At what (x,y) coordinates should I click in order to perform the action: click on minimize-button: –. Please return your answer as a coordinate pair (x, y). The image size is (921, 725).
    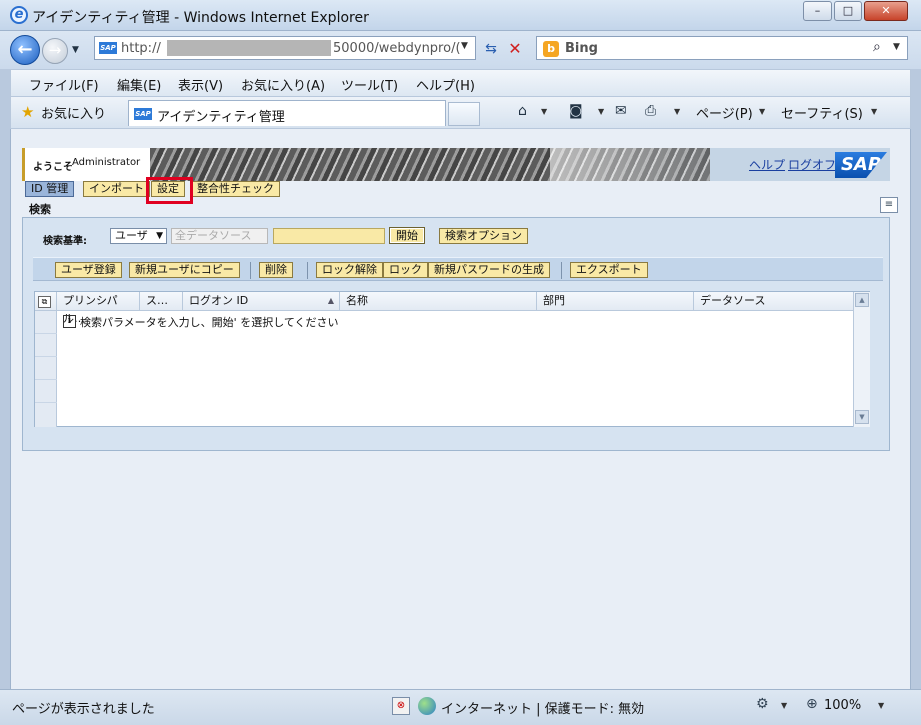
    Looking at the image, I should click on (817, 11).